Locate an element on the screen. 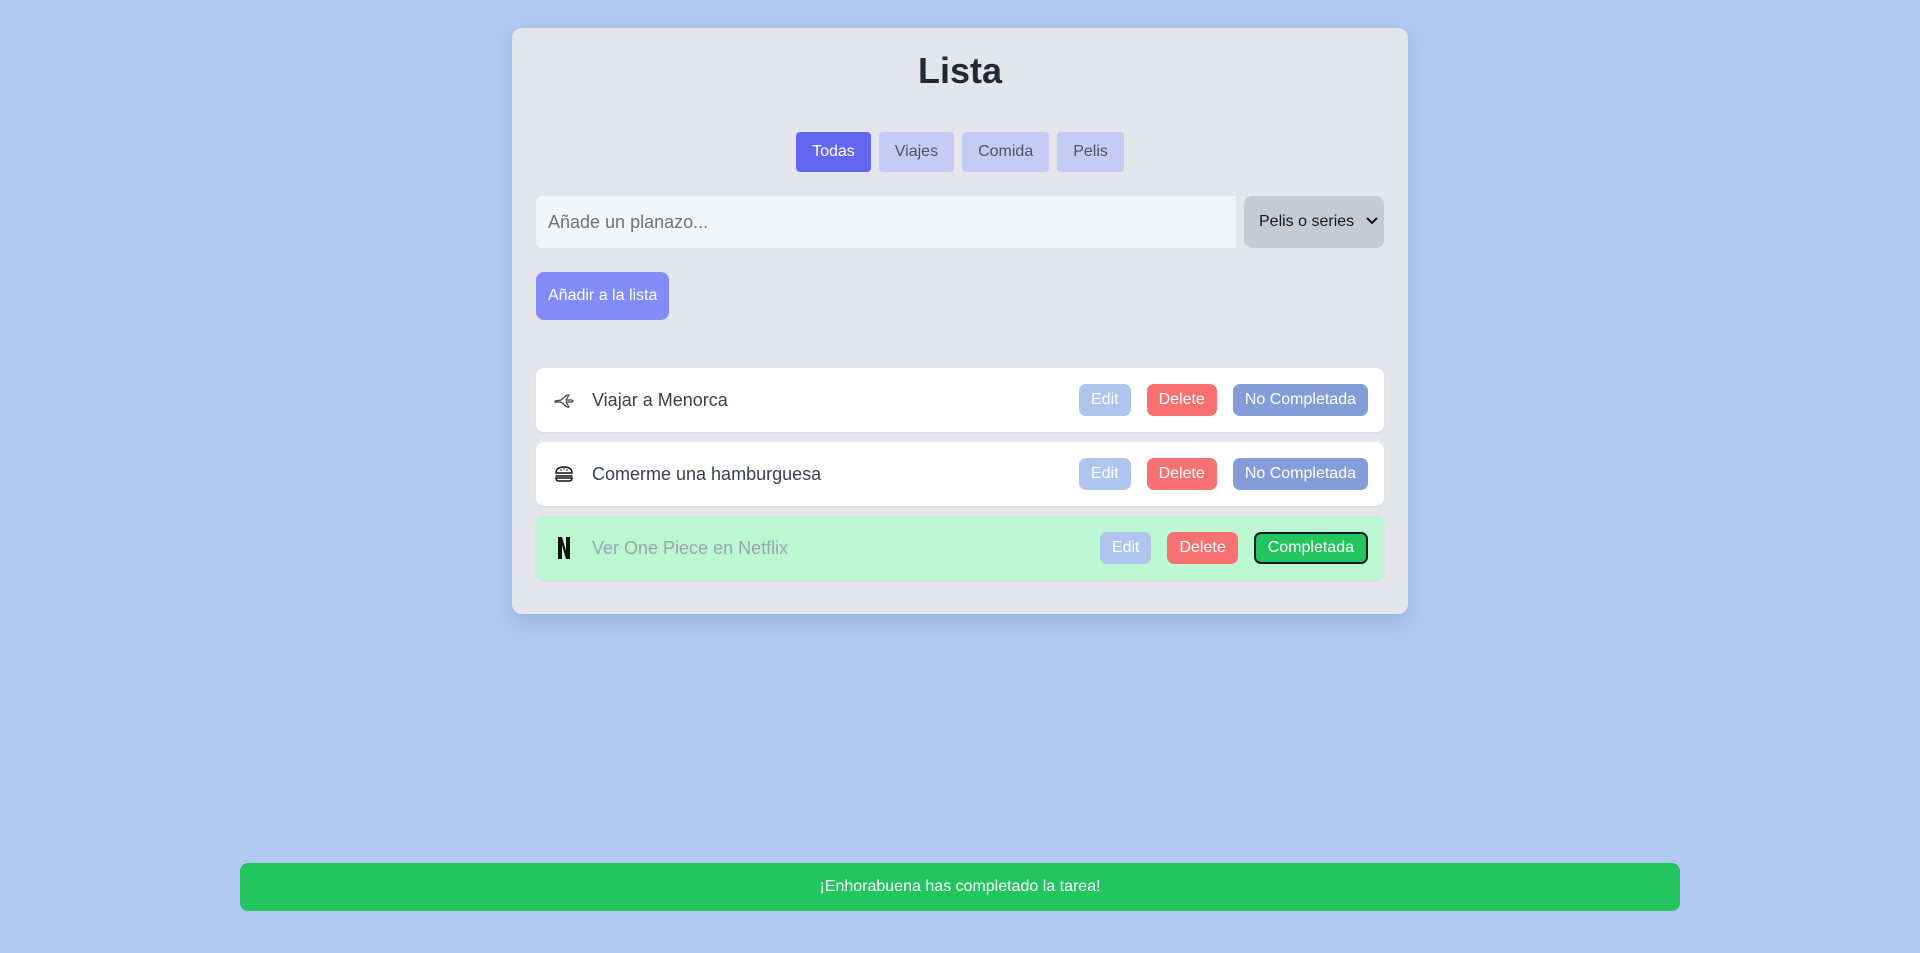 Image resolution: width=1920 pixels, height=953 pixels. task-text: Comerme una hamburguesa is located at coordinates (707, 473).